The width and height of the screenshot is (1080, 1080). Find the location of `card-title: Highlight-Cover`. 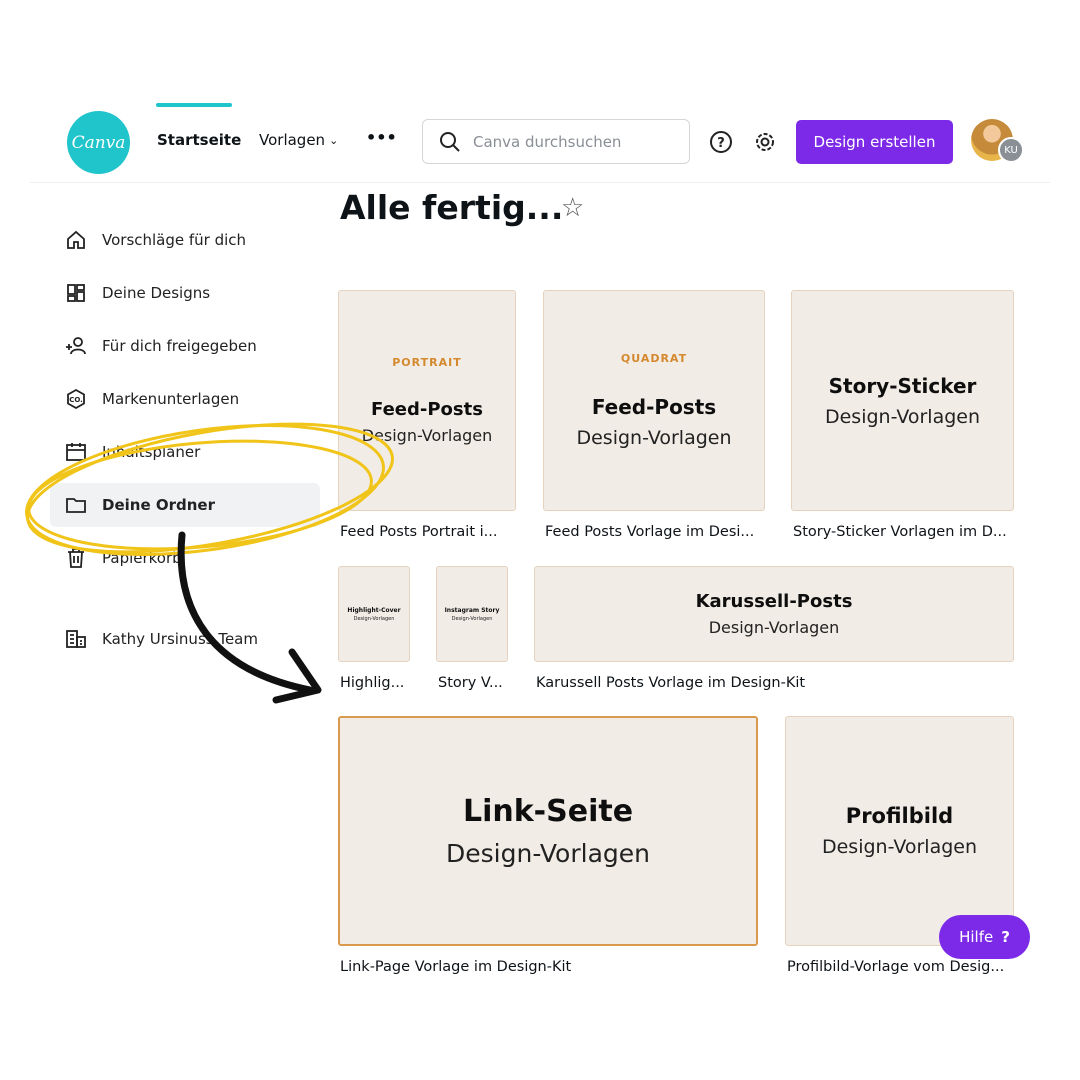

card-title: Highlight-Cover is located at coordinates (374, 610).